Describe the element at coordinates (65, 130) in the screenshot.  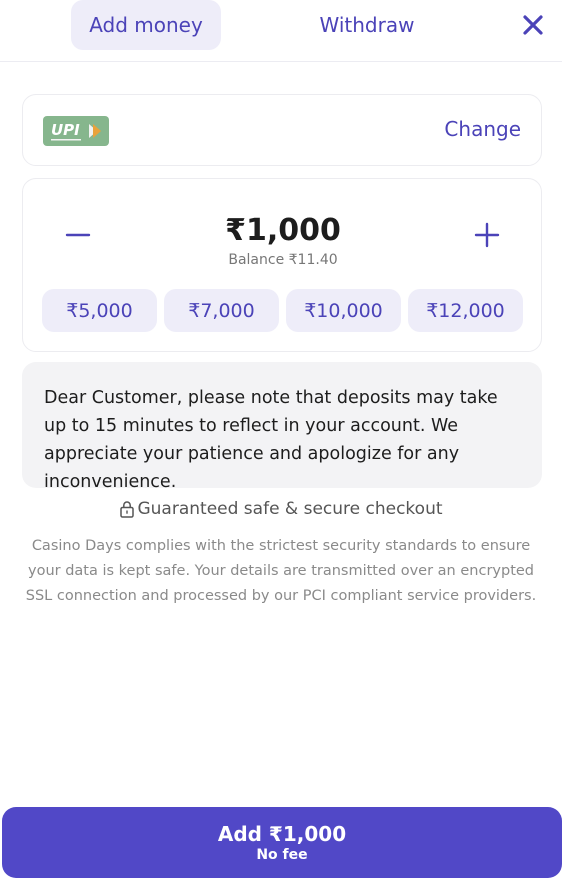
I see `svg-text: UPI` at that location.